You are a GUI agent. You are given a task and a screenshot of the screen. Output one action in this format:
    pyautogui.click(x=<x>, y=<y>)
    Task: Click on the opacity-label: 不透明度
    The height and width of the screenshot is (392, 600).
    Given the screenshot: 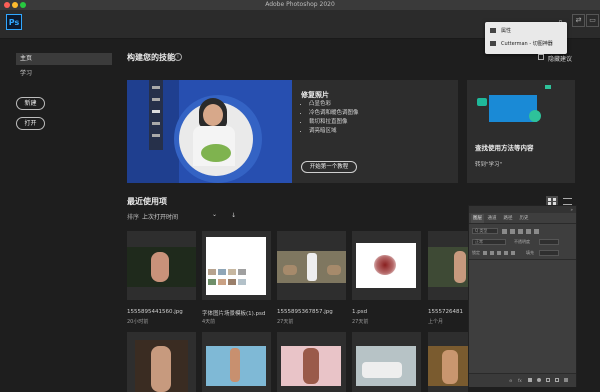 What is the action you would take?
    pyautogui.click(x=522, y=241)
    